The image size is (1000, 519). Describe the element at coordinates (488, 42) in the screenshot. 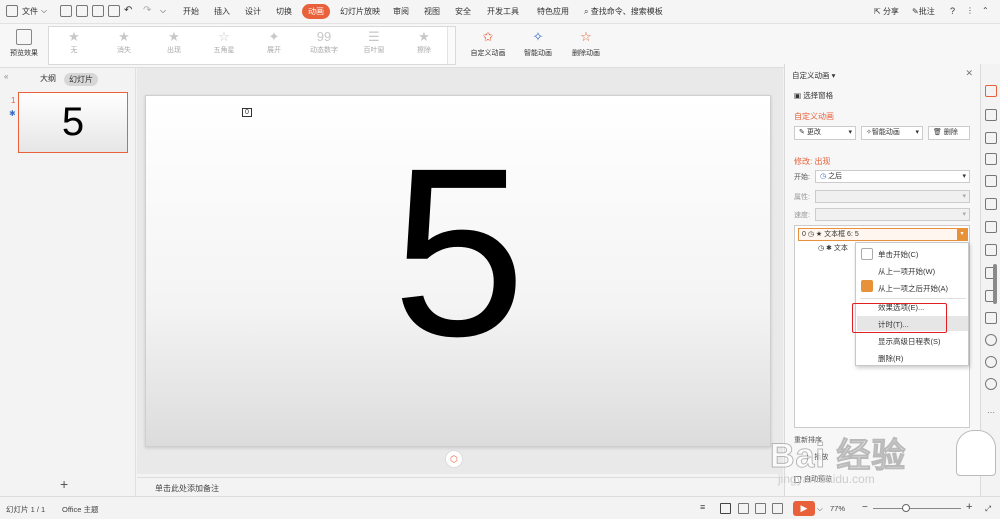

I see `custom-animation-button: ✩ 自定义动画` at that location.